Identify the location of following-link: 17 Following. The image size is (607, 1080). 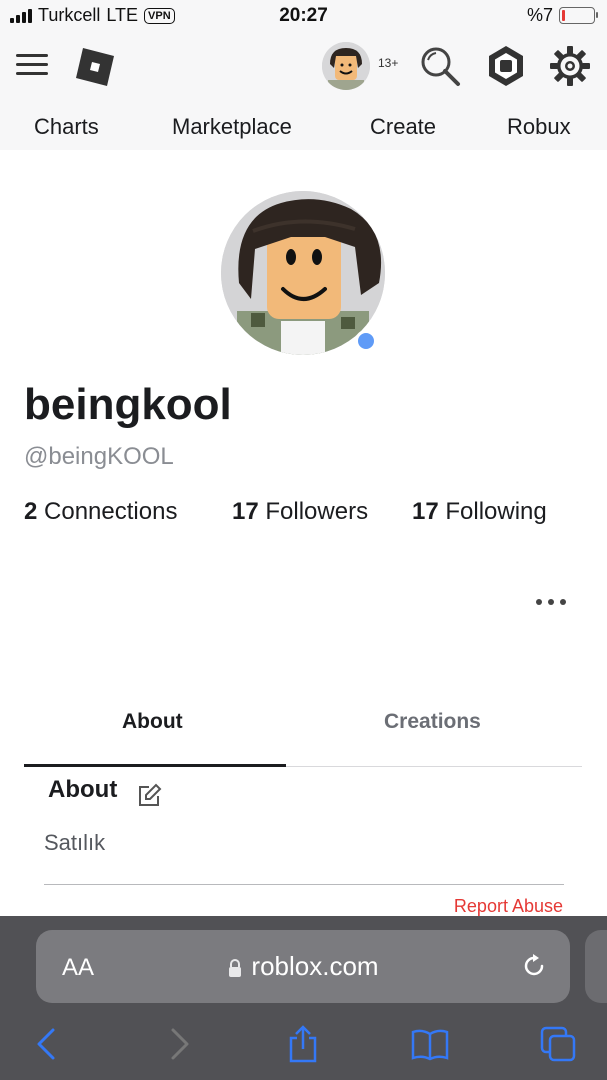
(479, 512).